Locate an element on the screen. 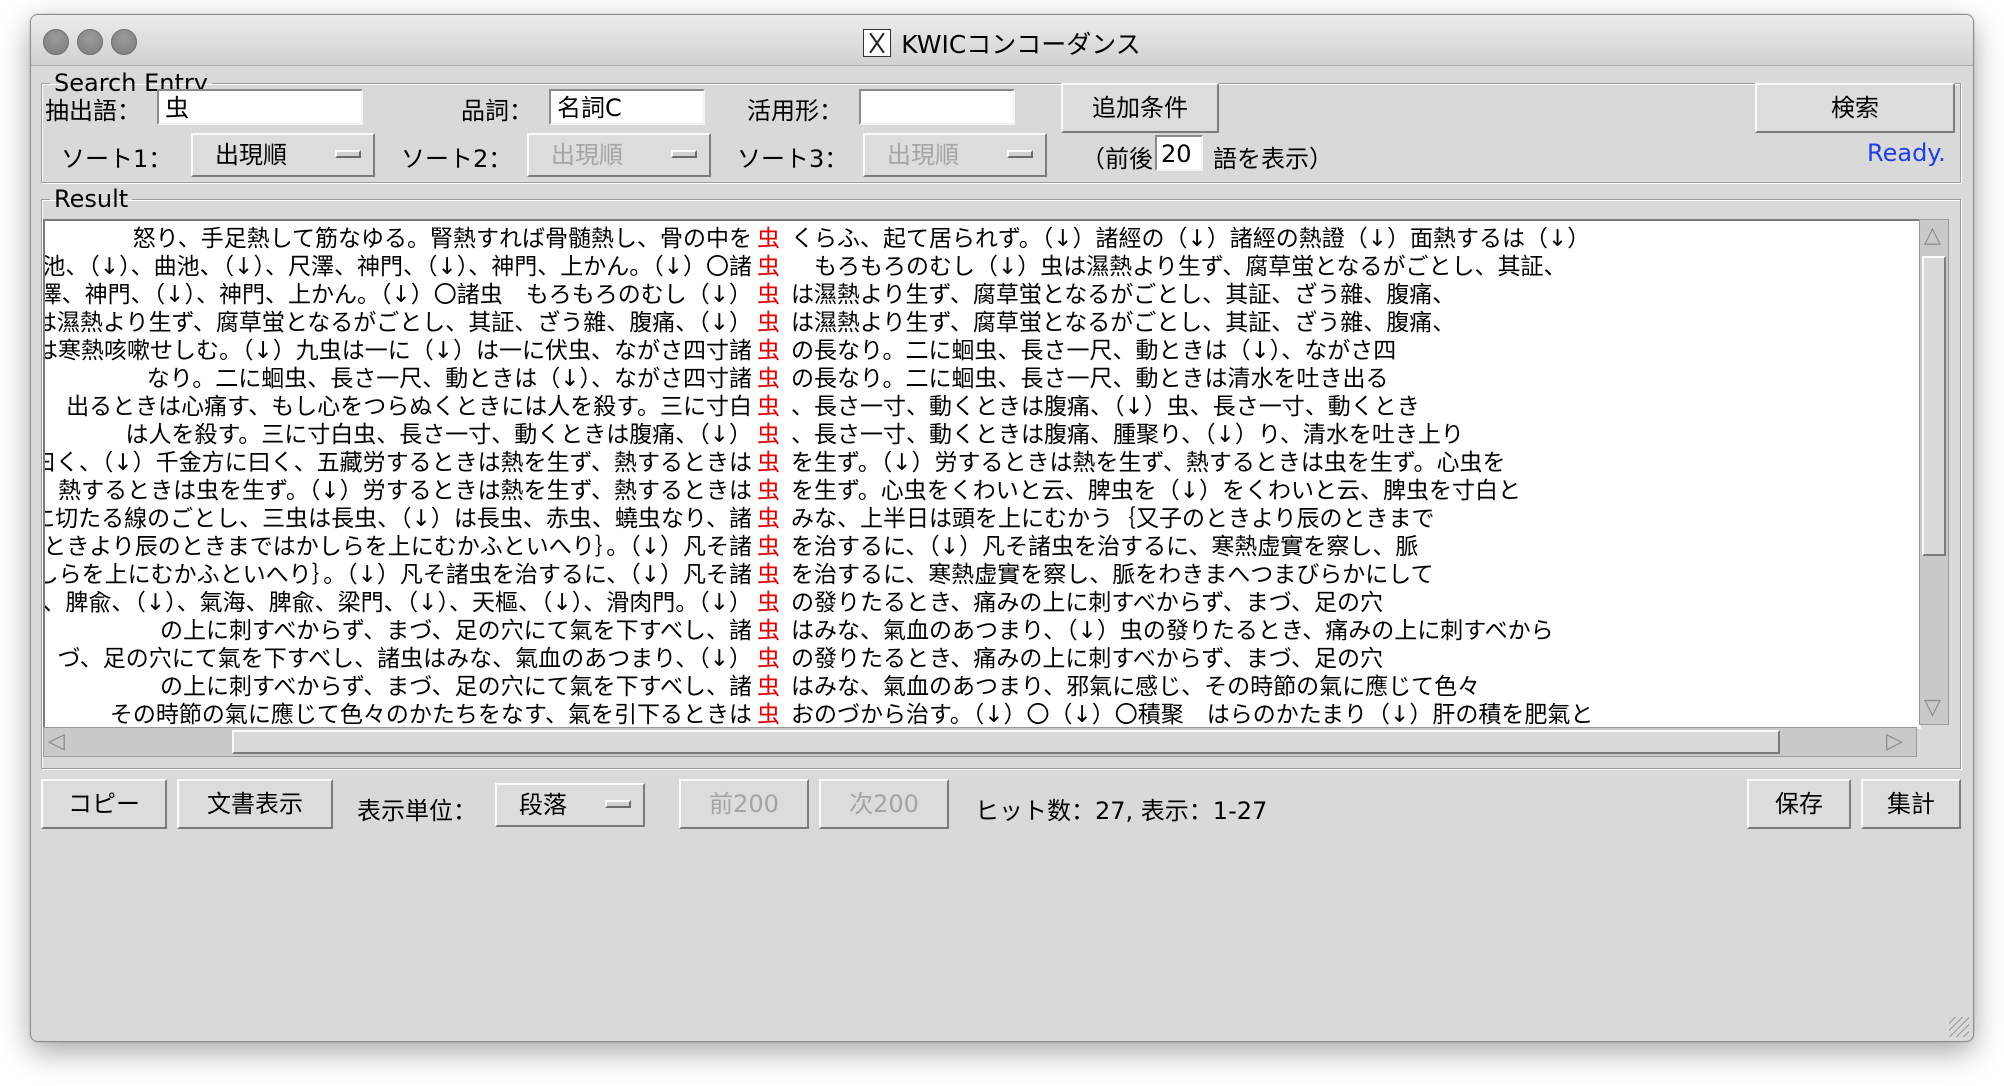 Image resolution: width=2004 pixels, height=1086 pixels. left-context: は人を殺す。三に寸白虫、長さ一寸、動くときは腹痛、（↓） is located at coordinates (438, 435).